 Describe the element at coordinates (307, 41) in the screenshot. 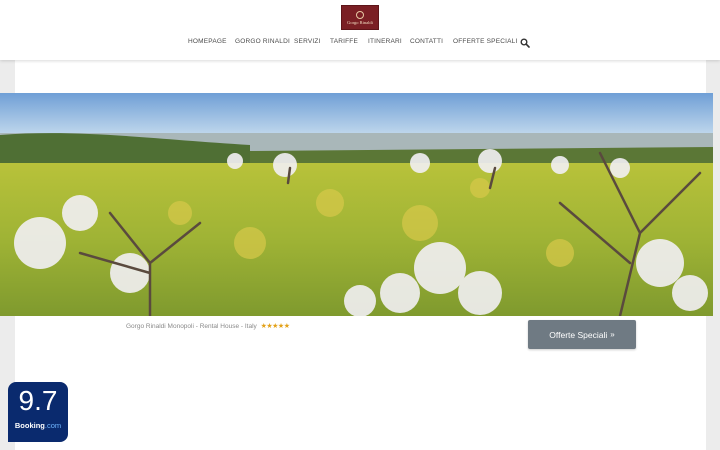

I see `nav-item-servizi: SERVIZI` at that location.